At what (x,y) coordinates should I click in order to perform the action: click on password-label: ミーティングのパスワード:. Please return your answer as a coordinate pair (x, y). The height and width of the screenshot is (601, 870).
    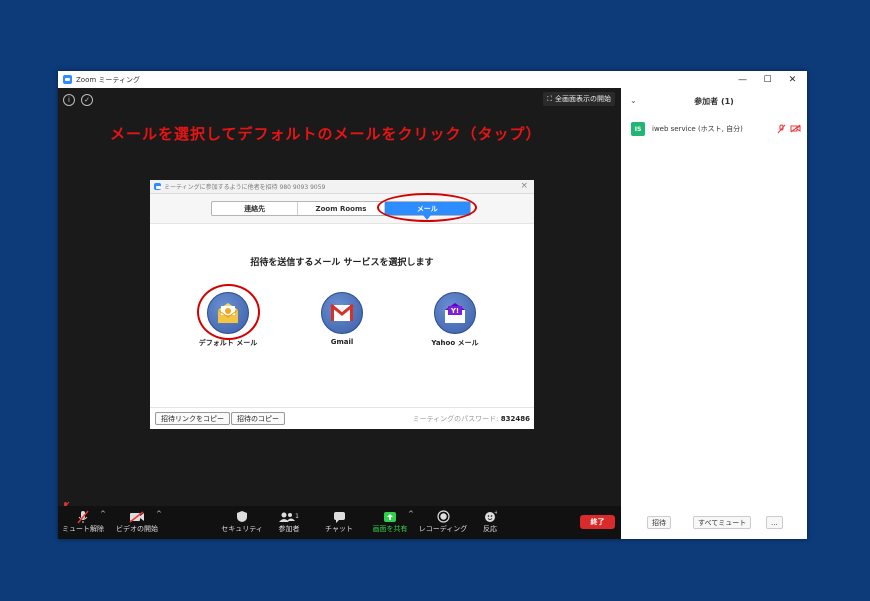
    Looking at the image, I should click on (455, 419).